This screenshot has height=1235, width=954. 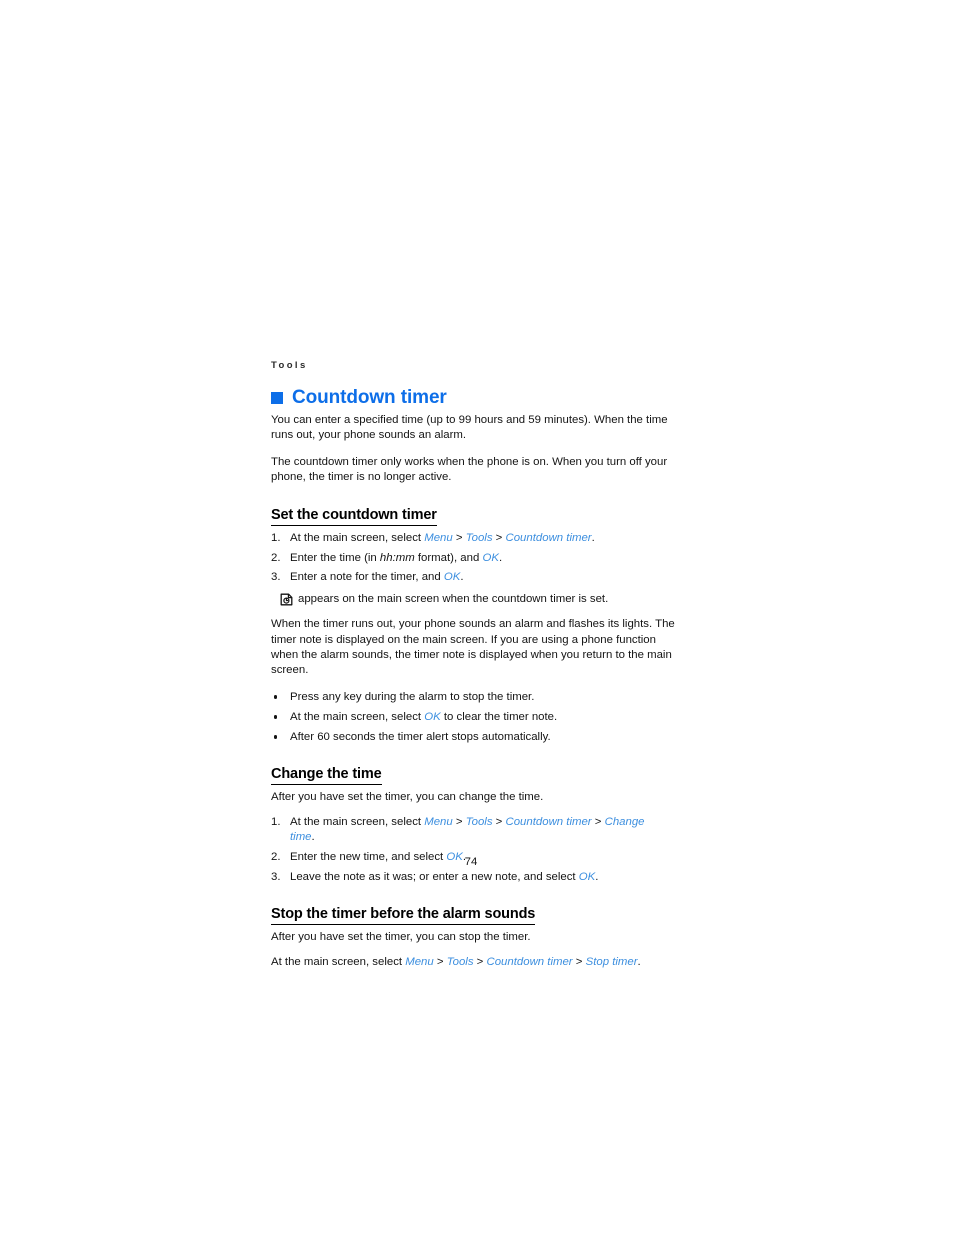 I want to click on text-run: Enter the time (in, so click(x=335, y=557).